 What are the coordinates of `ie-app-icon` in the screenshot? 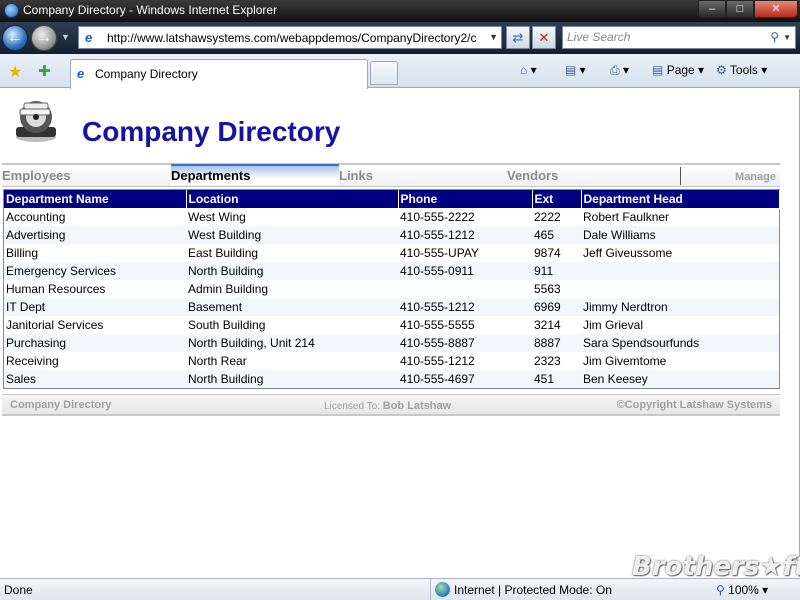 It's located at (11, 10).